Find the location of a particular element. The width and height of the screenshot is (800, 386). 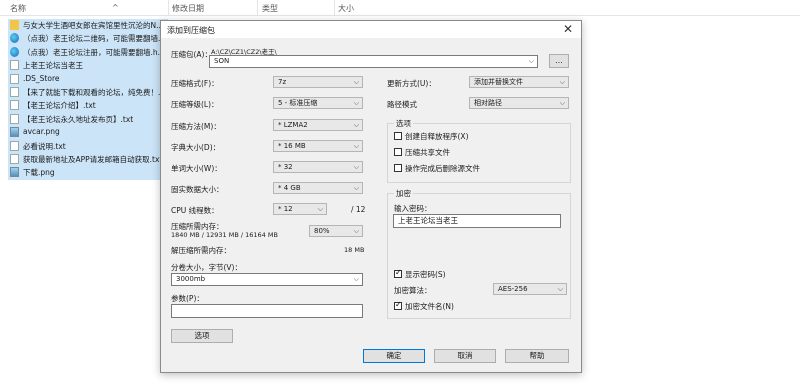

encrypt-names-label: 加密文件名(N) is located at coordinates (429, 306).